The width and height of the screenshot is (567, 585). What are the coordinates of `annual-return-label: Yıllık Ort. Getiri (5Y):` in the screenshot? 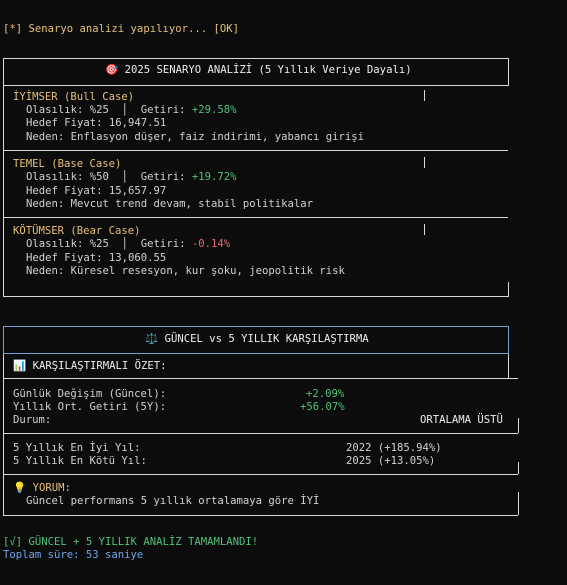 It's located at (90, 407).